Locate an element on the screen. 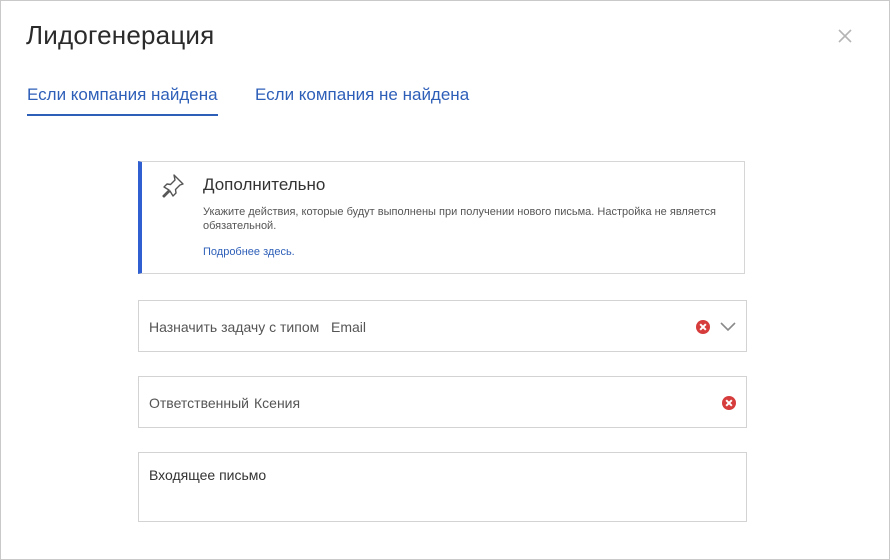  responsible-value: Ксения is located at coordinates (277, 403).